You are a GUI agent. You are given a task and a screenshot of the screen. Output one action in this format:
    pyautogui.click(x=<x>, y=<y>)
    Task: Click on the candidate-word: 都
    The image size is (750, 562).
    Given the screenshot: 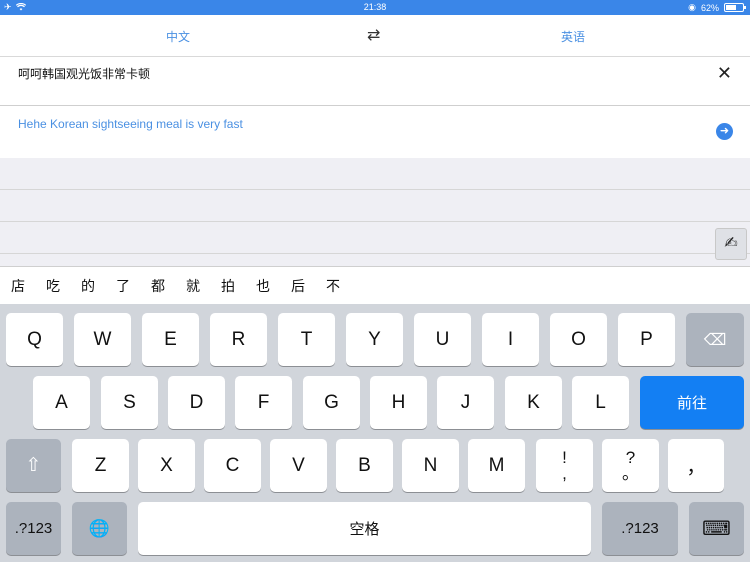 What is the action you would take?
    pyautogui.click(x=158, y=286)
    